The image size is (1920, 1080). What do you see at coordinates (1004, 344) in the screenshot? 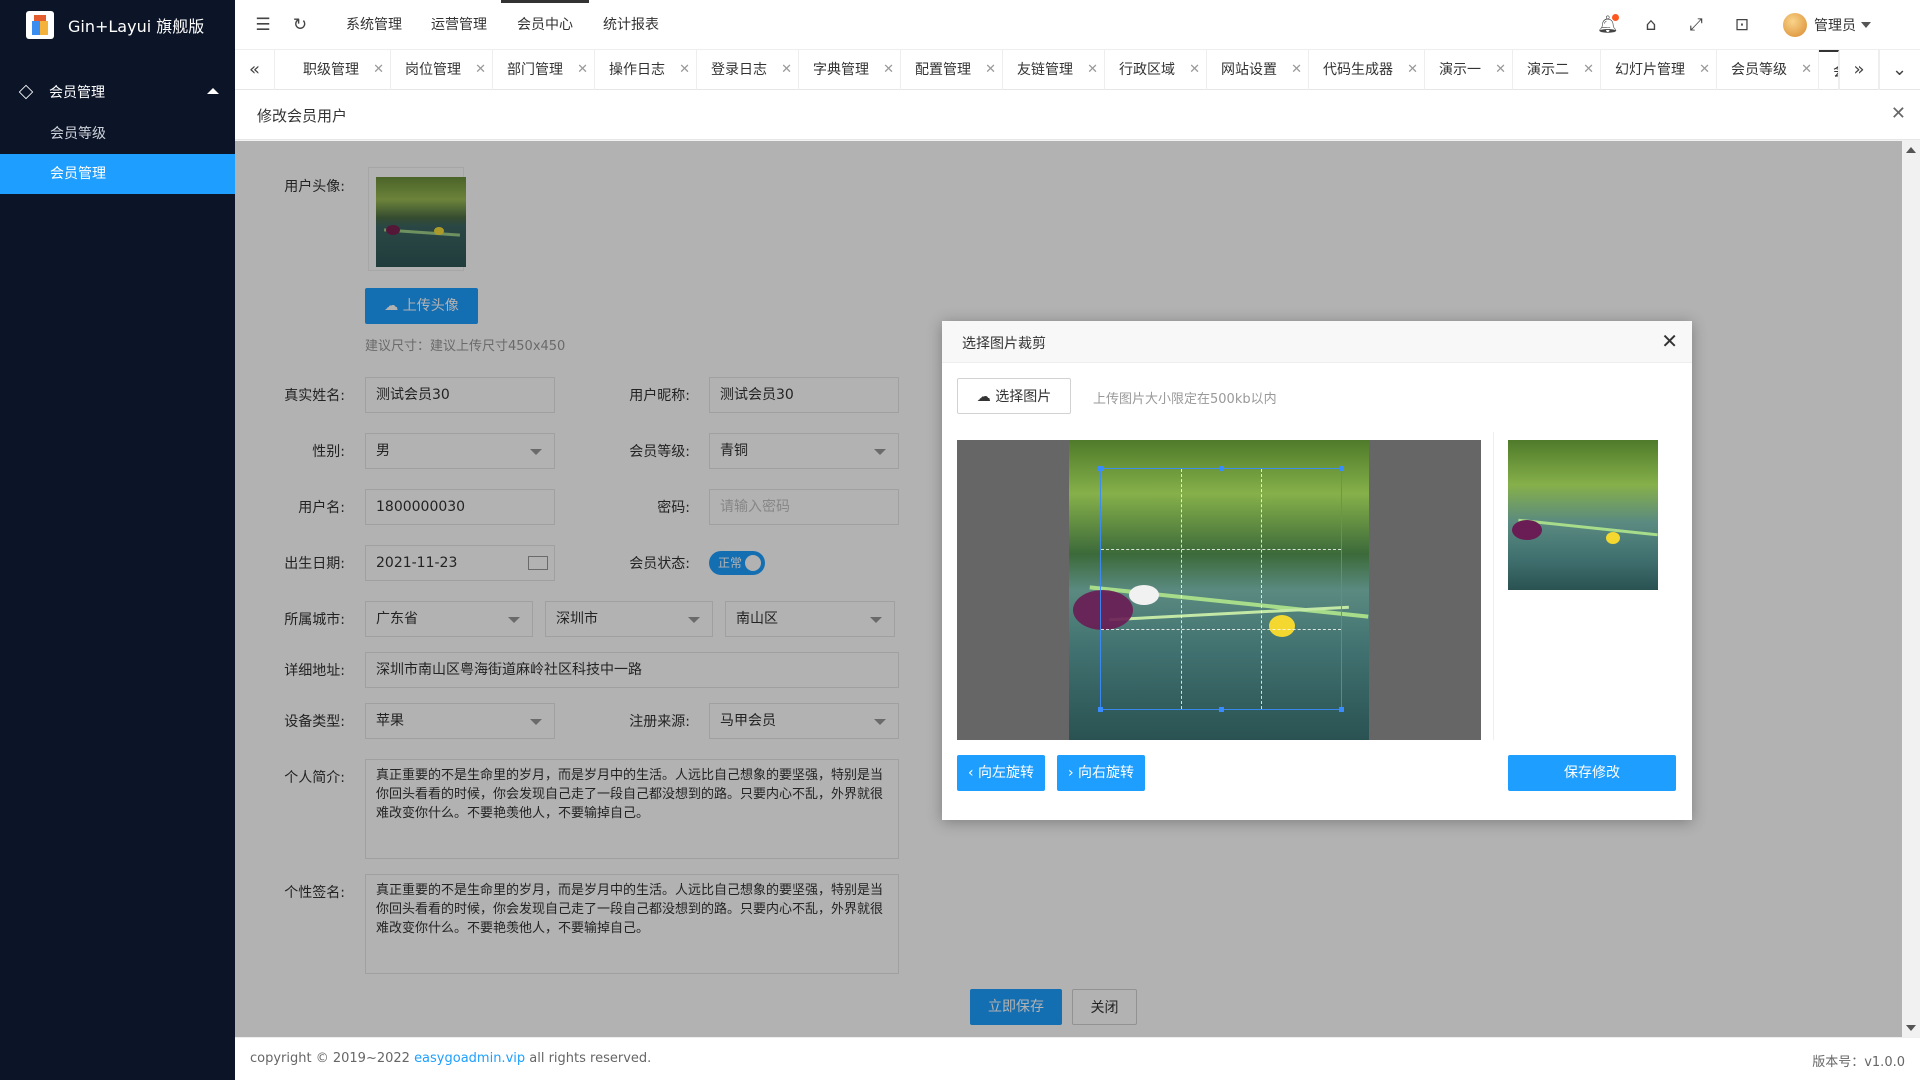
I see `modal-title: 选择图片裁剪` at bounding box center [1004, 344].